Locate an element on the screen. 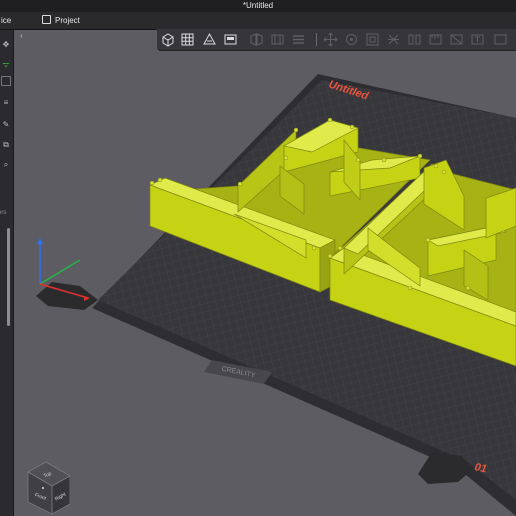 The width and height of the screenshot is (516, 516). menu-bar: ice Project is located at coordinates (258, 21).